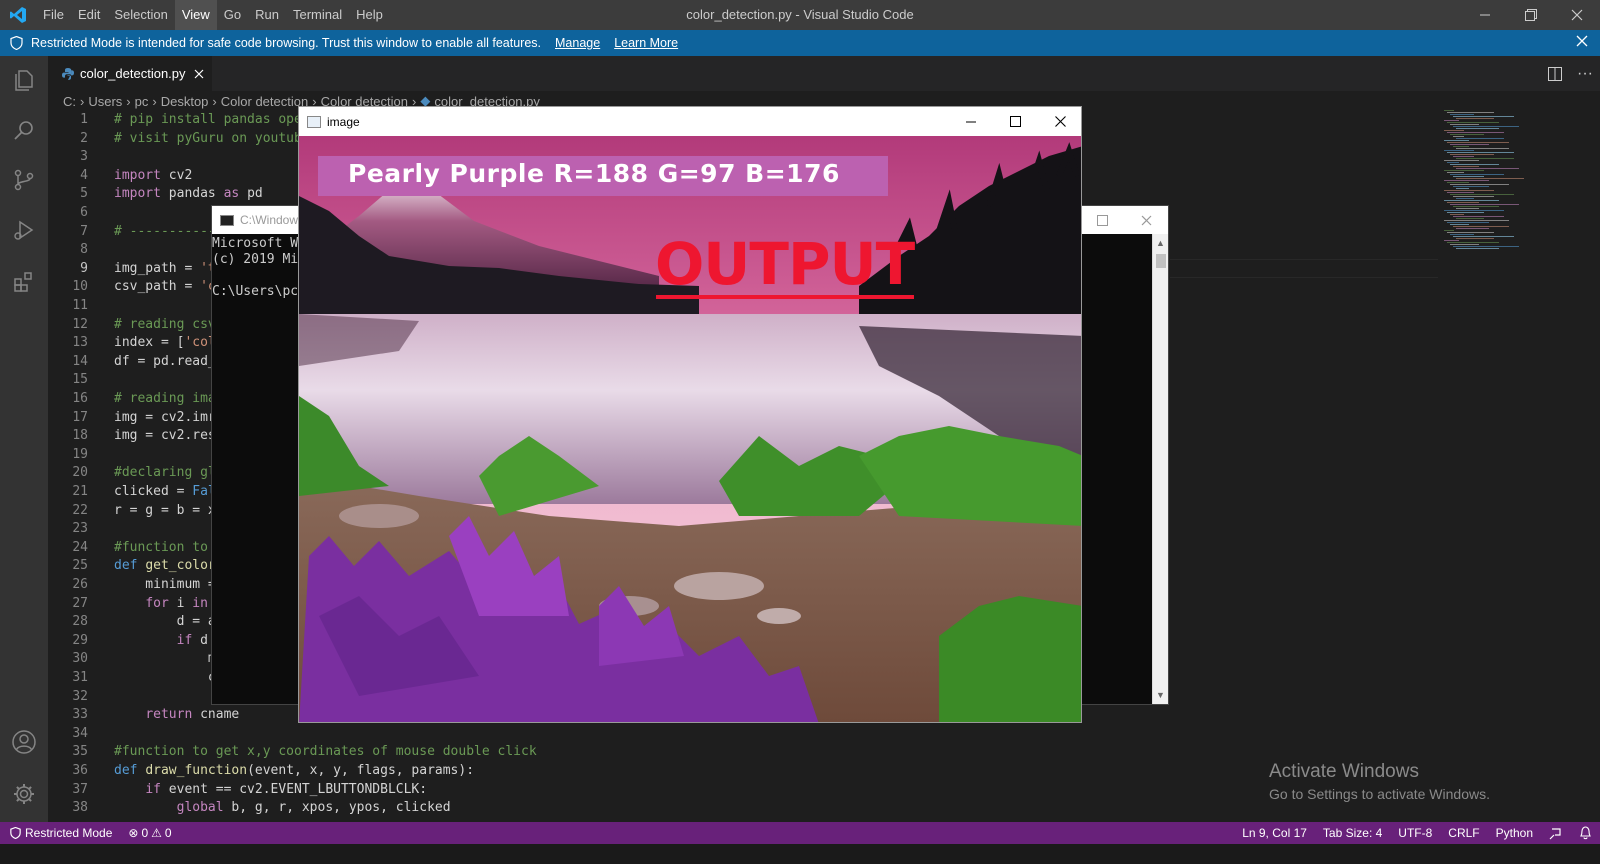  What do you see at coordinates (1059, 121) in the screenshot?
I see `image-close-button` at bounding box center [1059, 121].